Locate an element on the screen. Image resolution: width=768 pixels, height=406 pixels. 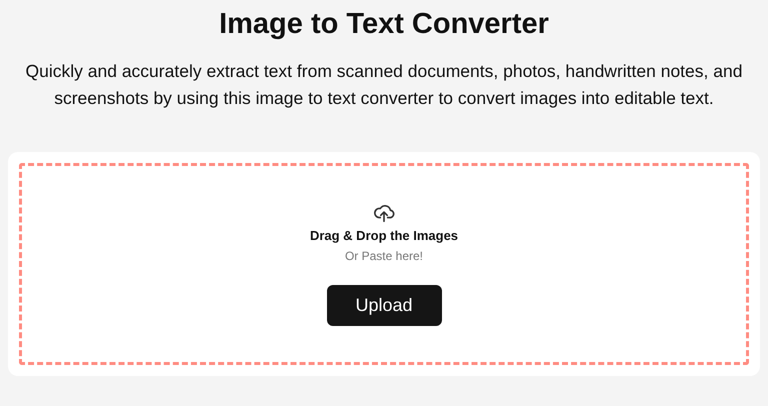
paste-hint: Or Paste here! is located at coordinates (384, 256).